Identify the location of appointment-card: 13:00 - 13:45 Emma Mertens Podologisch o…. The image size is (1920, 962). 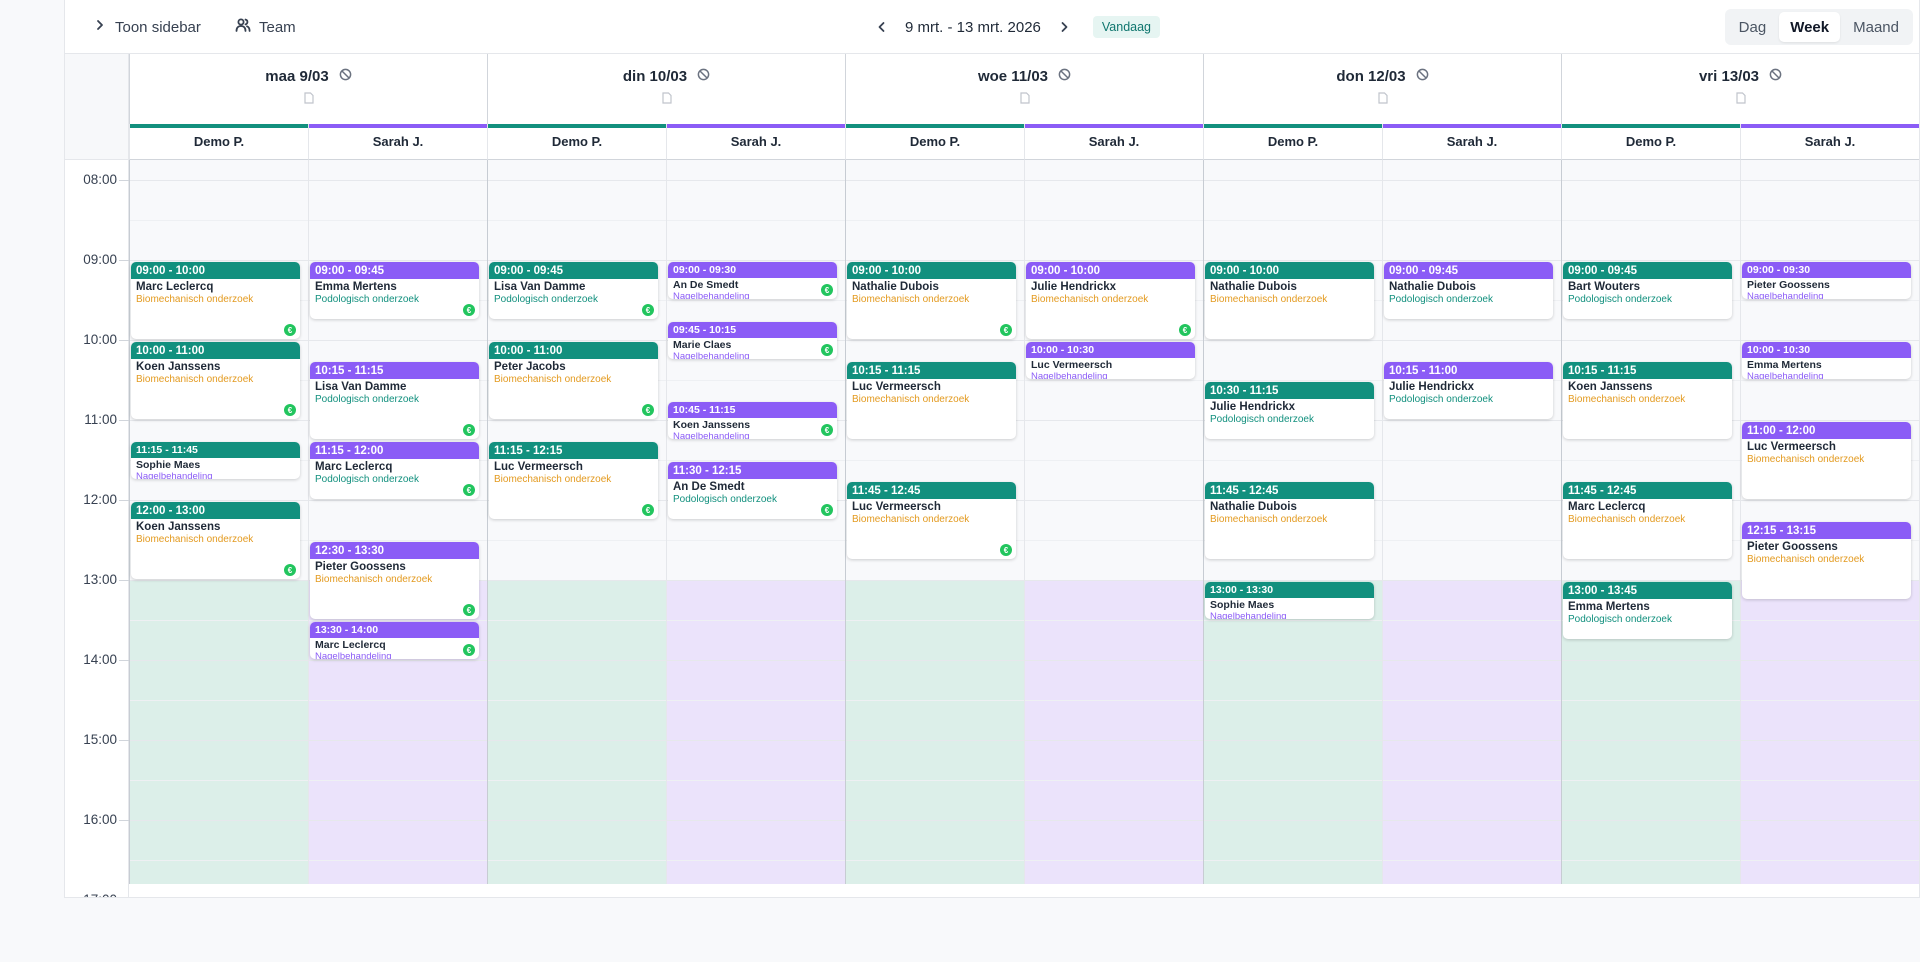
(1647, 610).